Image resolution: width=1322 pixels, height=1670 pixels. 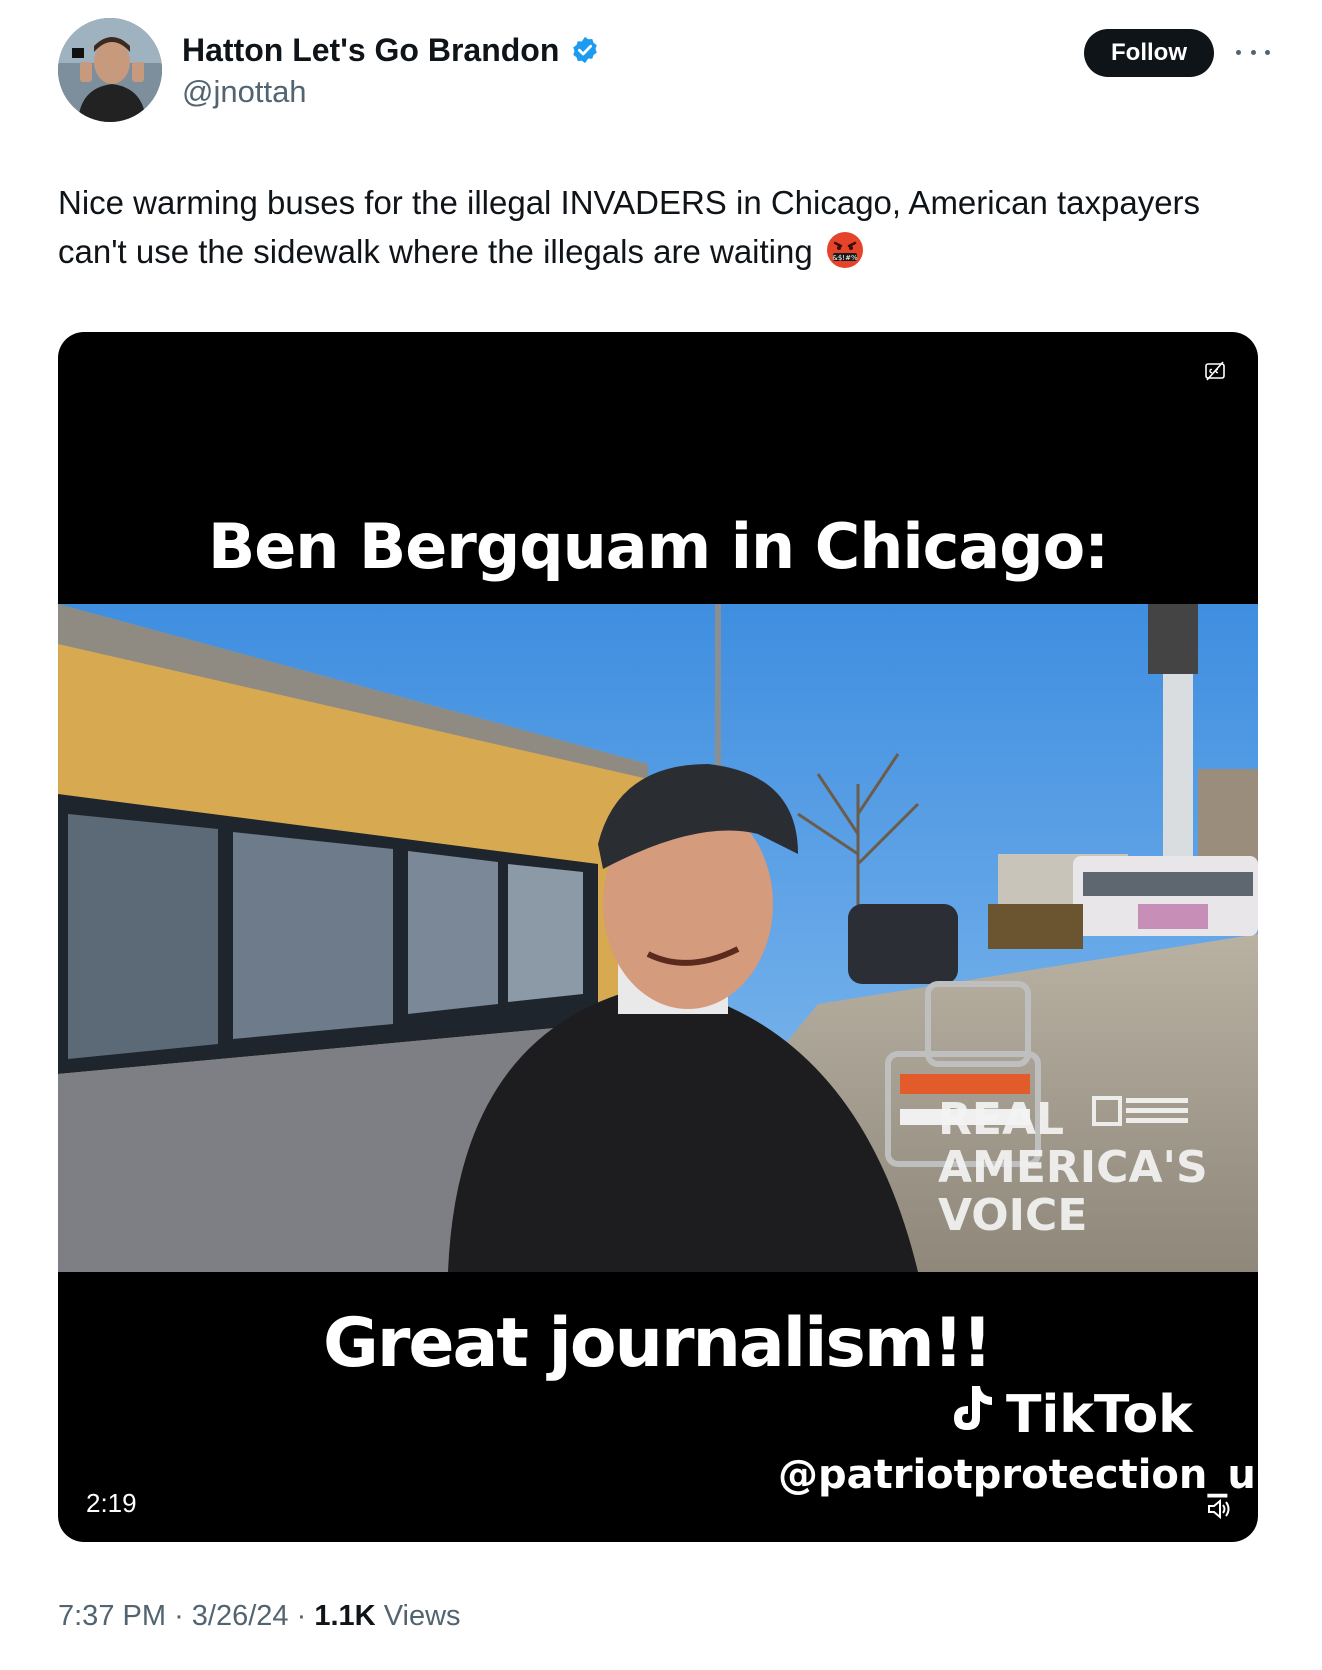 I want to click on avatar, so click(x=110, y=70).